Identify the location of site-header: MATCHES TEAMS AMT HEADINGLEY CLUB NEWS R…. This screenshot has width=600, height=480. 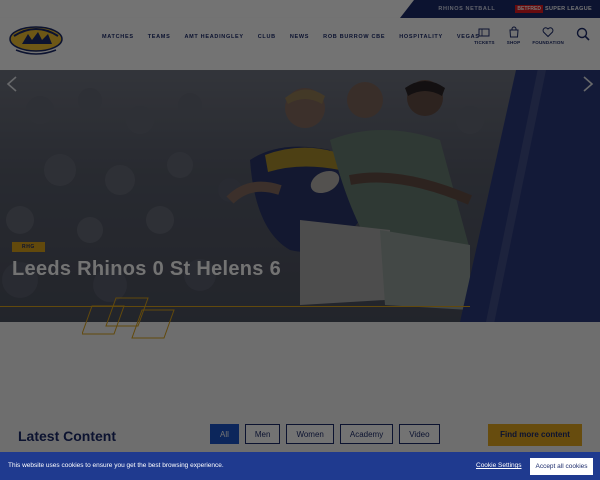
(300, 44).